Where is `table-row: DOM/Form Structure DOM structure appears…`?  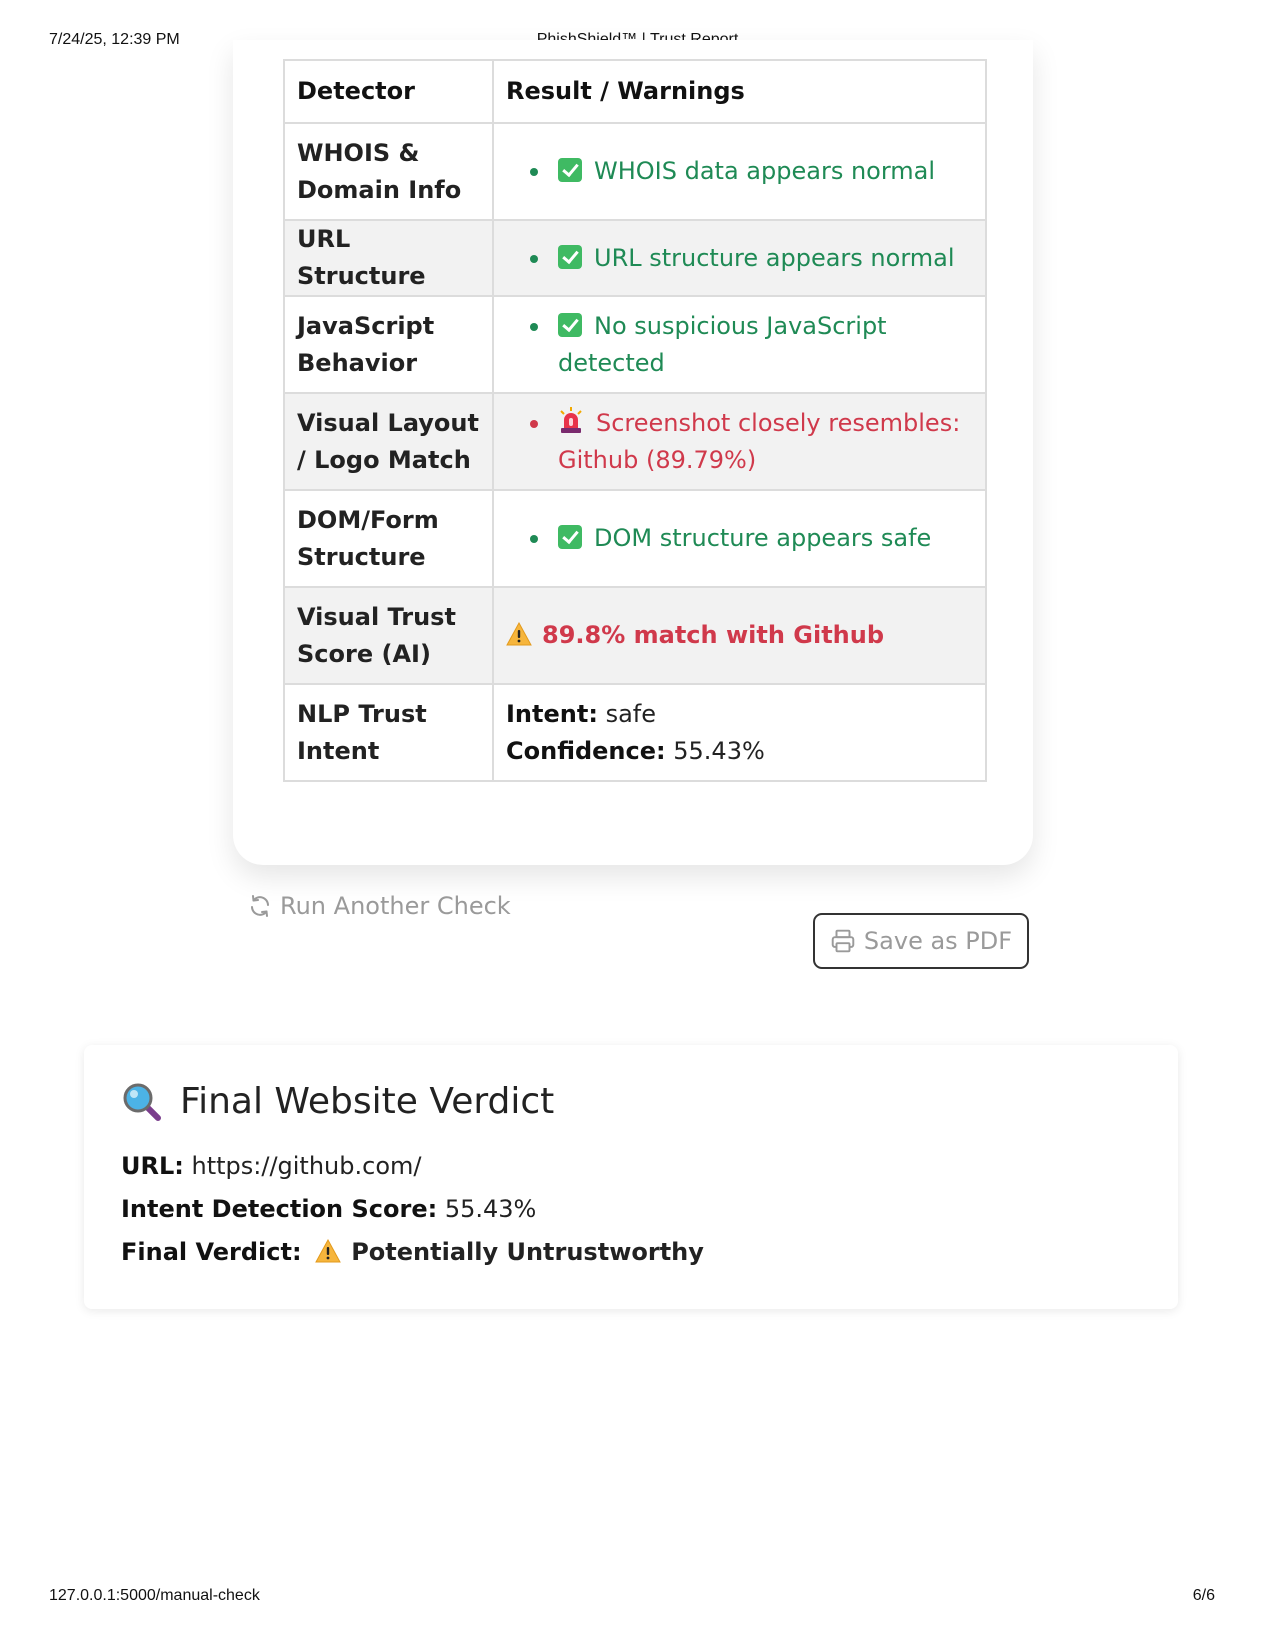
table-row: DOM/Form Structure DOM structure appears… is located at coordinates (635, 538).